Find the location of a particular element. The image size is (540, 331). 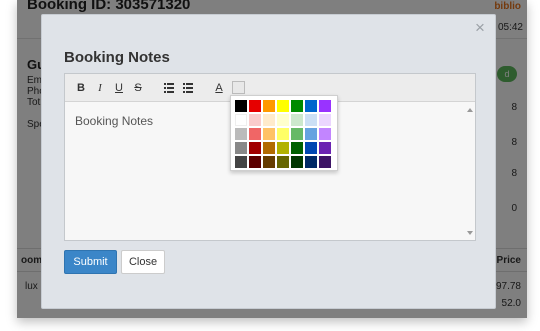

strikethrough-button: S is located at coordinates (138, 88).